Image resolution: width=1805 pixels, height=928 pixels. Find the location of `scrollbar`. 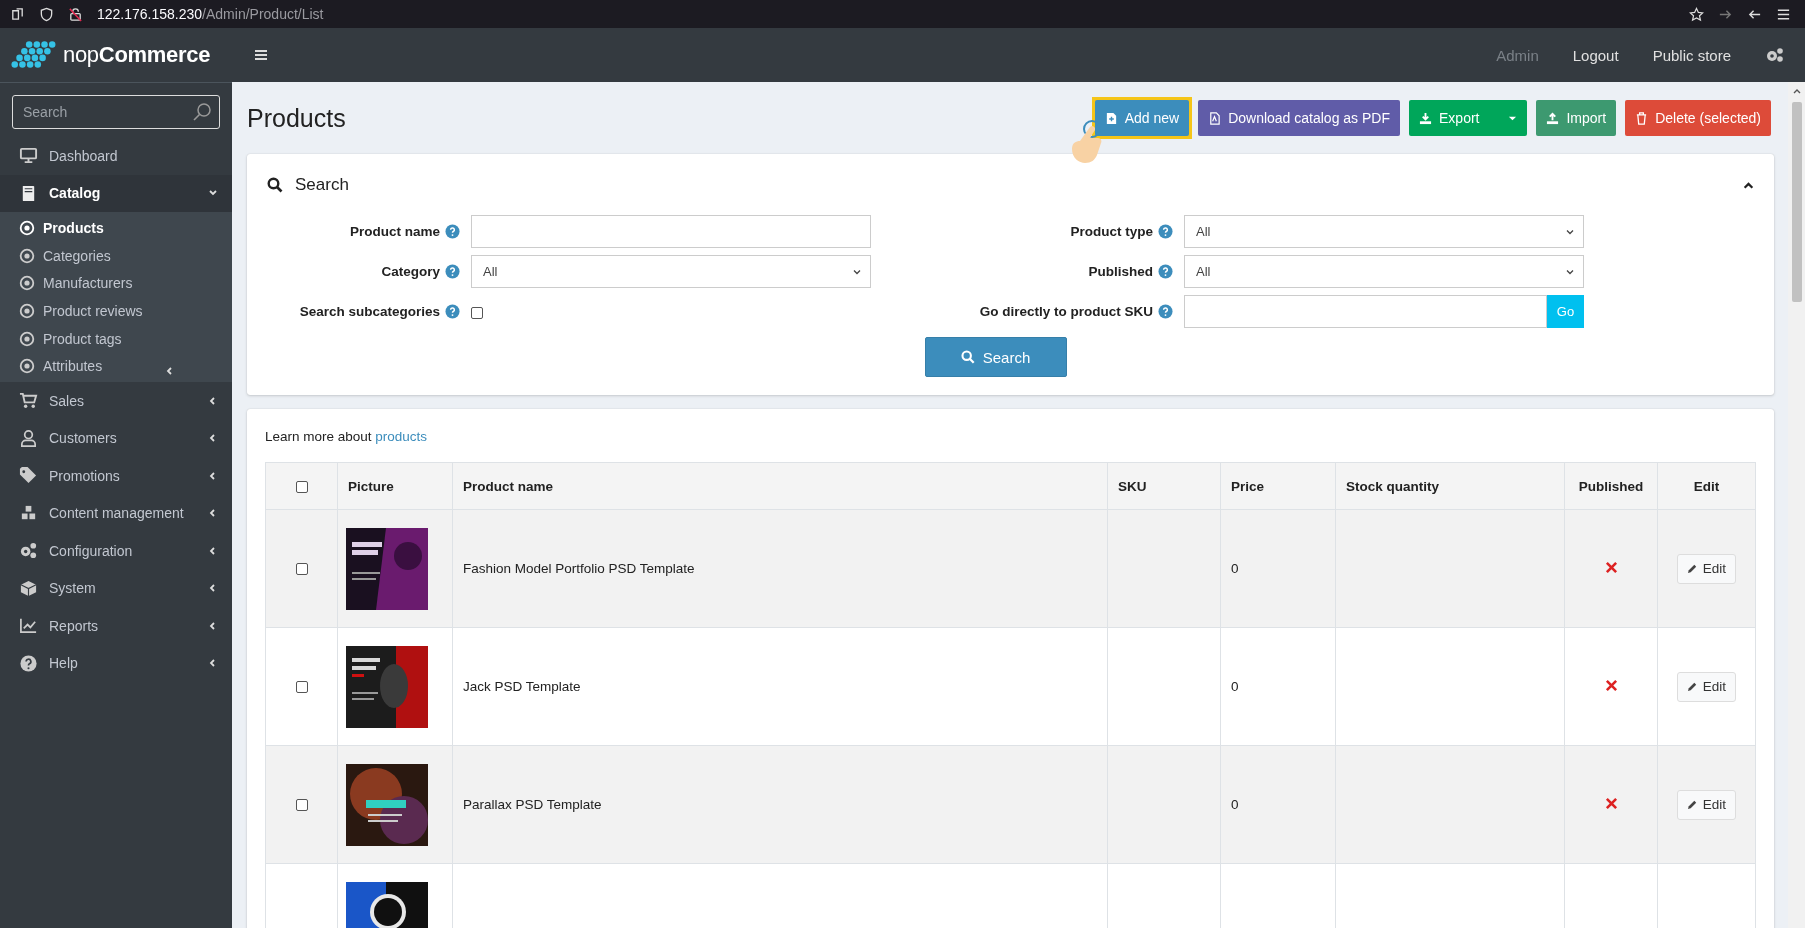

scrollbar is located at coordinates (1796, 505).